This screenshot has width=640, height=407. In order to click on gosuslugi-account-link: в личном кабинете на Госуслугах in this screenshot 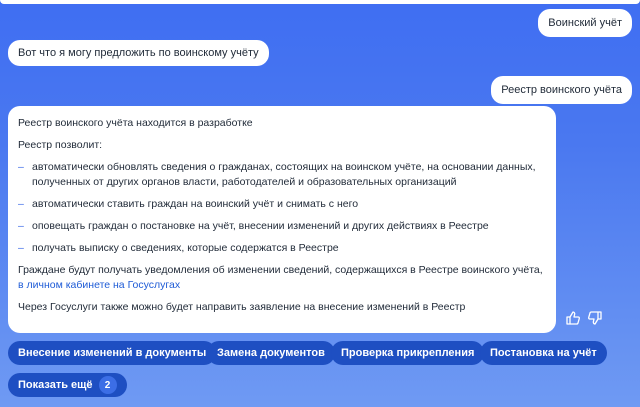, I will do `click(99, 285)`.